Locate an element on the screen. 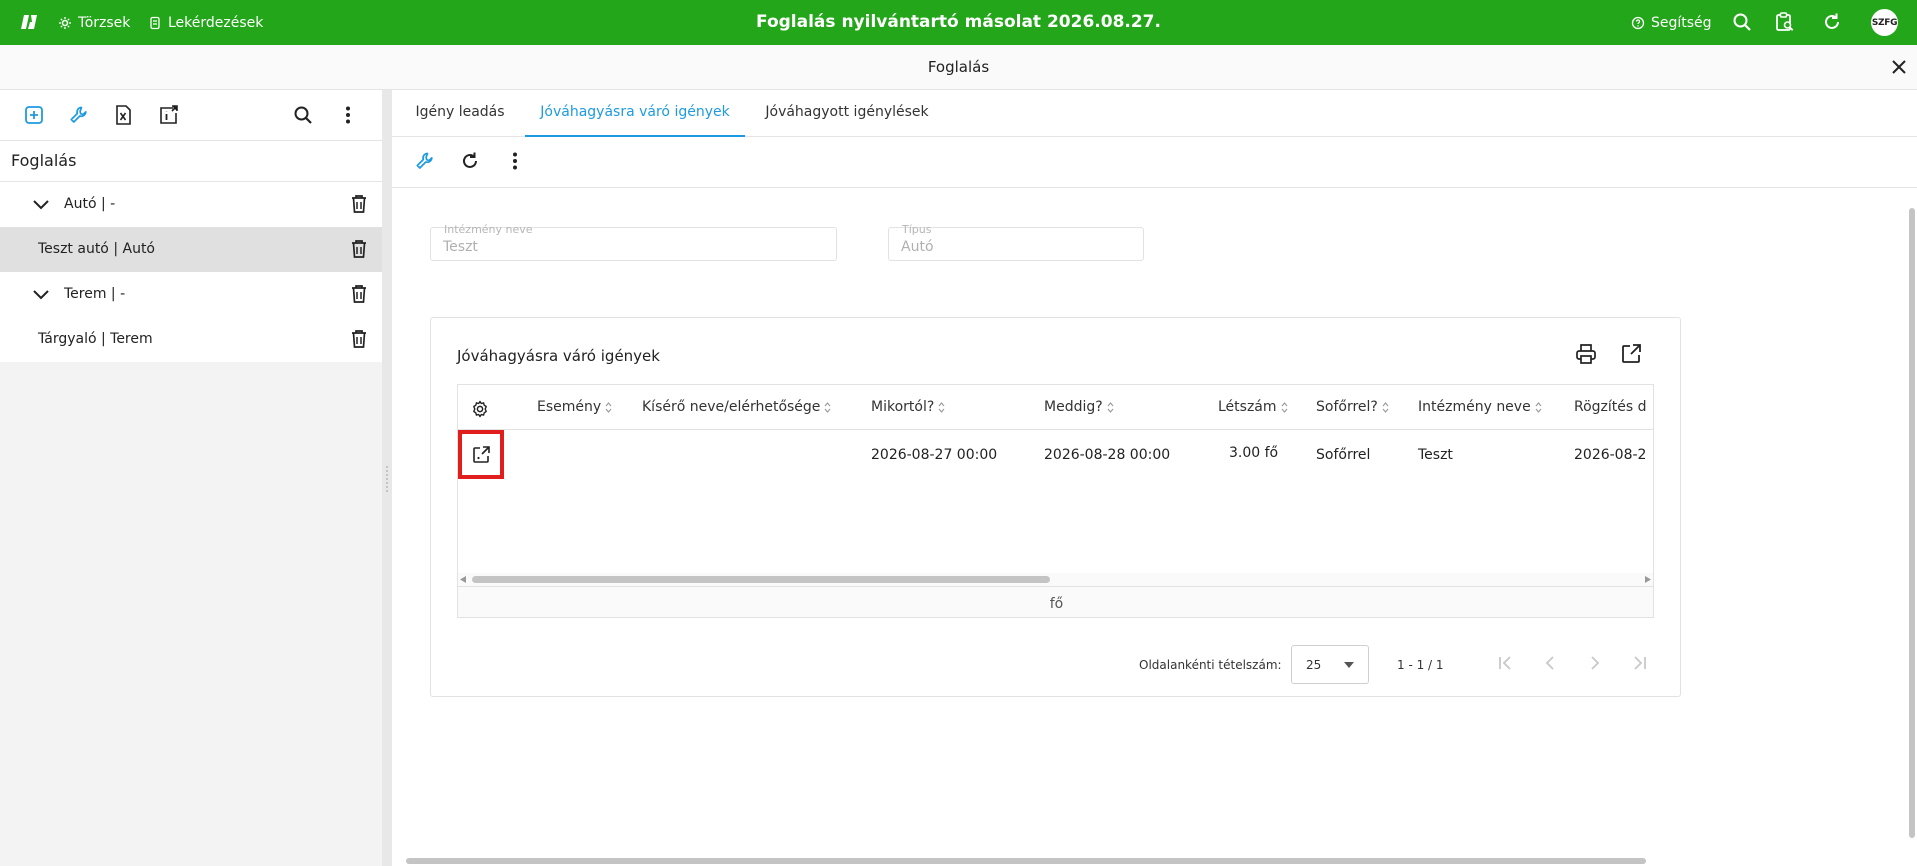 The width and height of the screenshot is (1917, 866). gear-icon is located at coordinates (65, 22).